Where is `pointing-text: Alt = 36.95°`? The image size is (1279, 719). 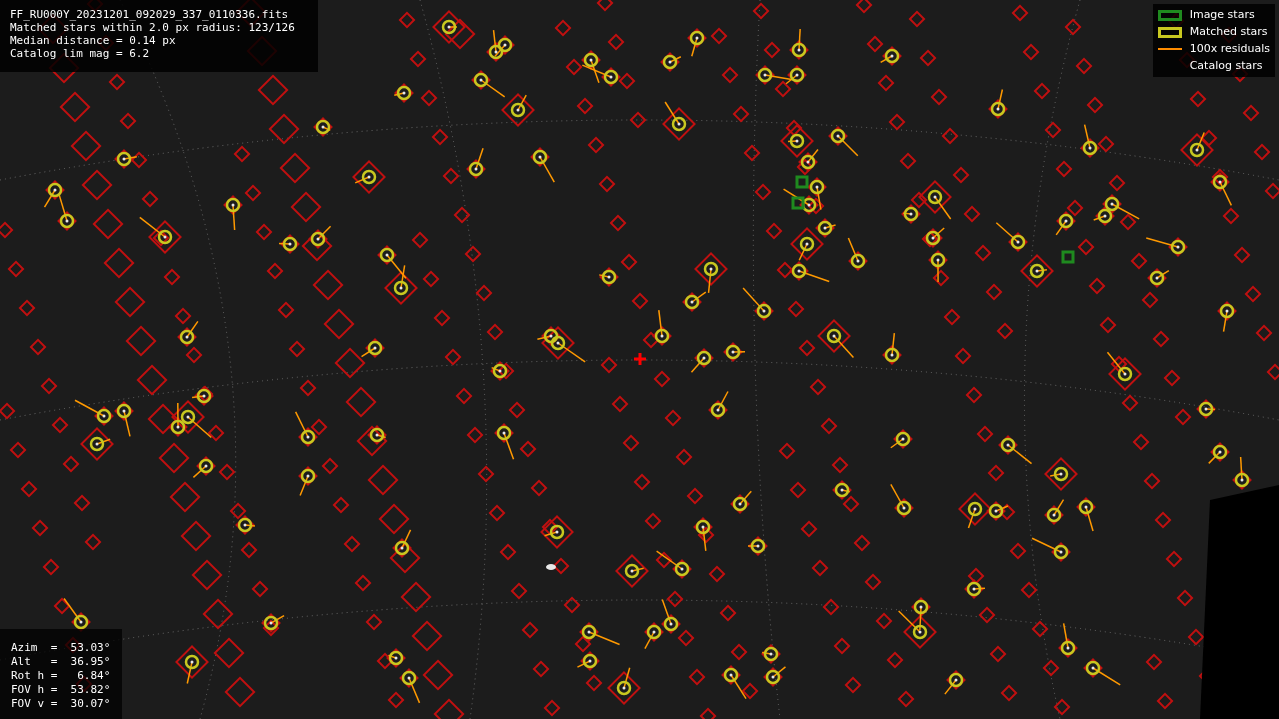 pointing-text: Alt = 36.95° is located at coordinates (61, 662).